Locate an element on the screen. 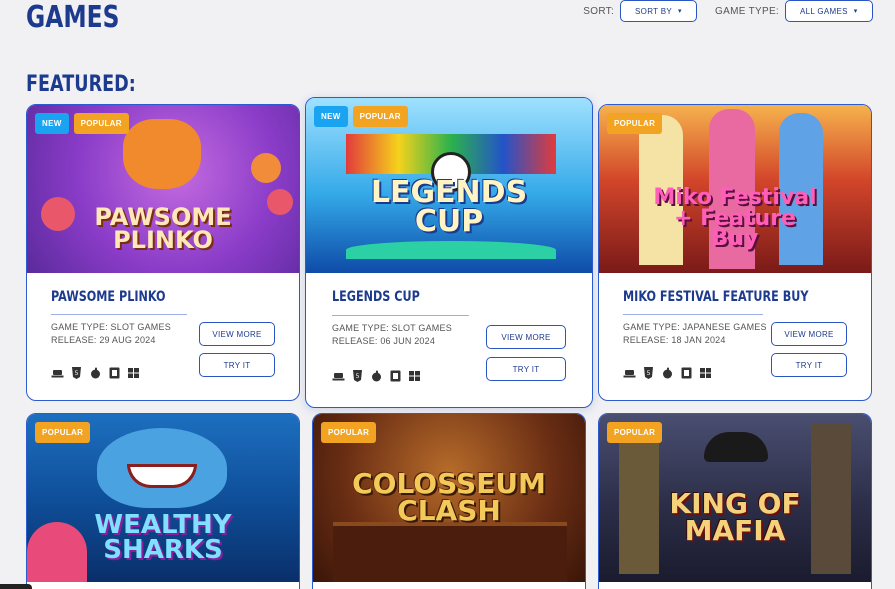  scrollbar-corner is located at coordinates (16, 586).